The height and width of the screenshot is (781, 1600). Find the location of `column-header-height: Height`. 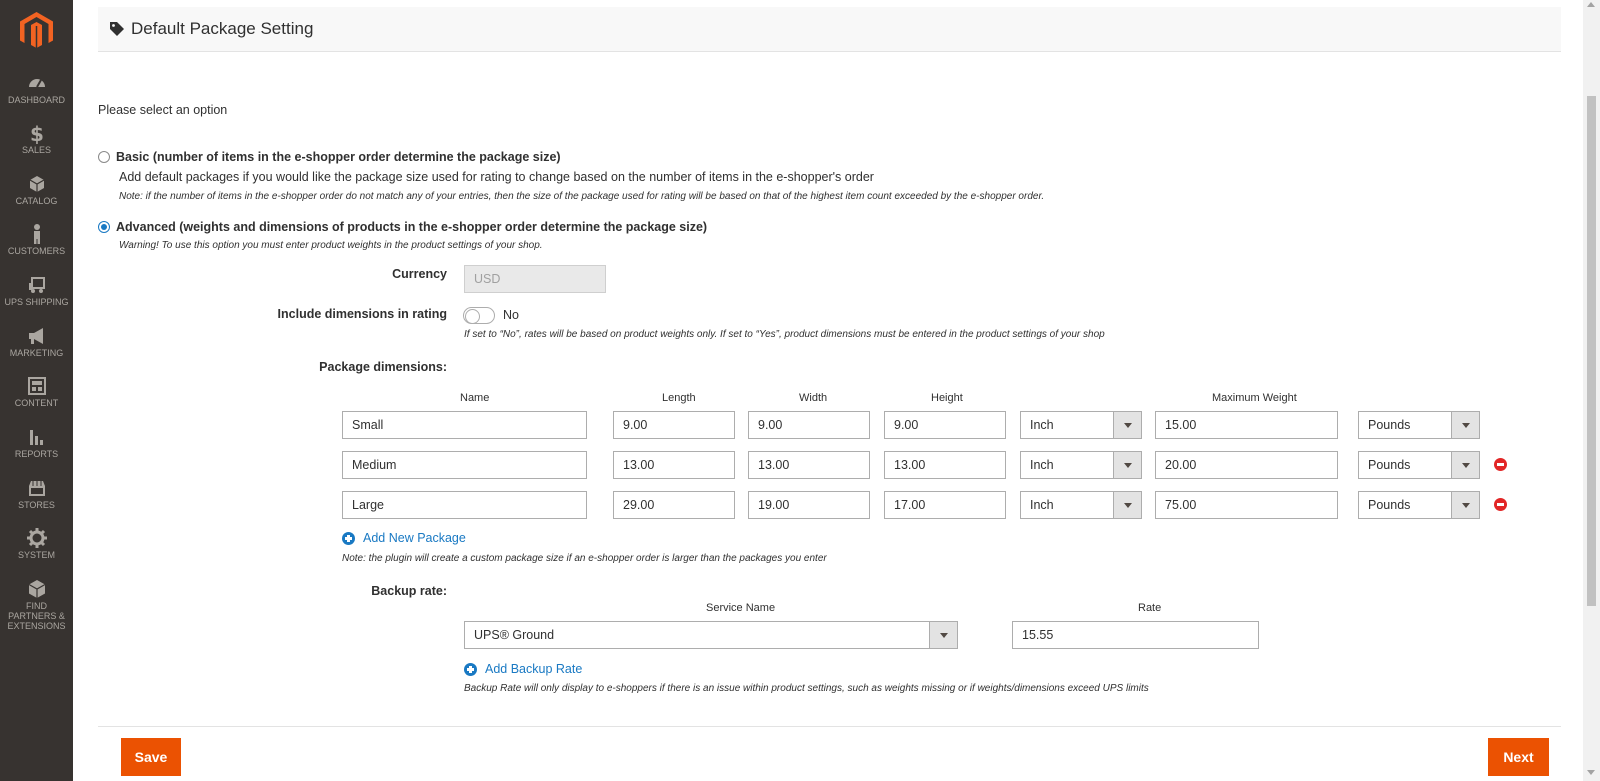

column-header-height: Height is located at coordinates (947, 398).